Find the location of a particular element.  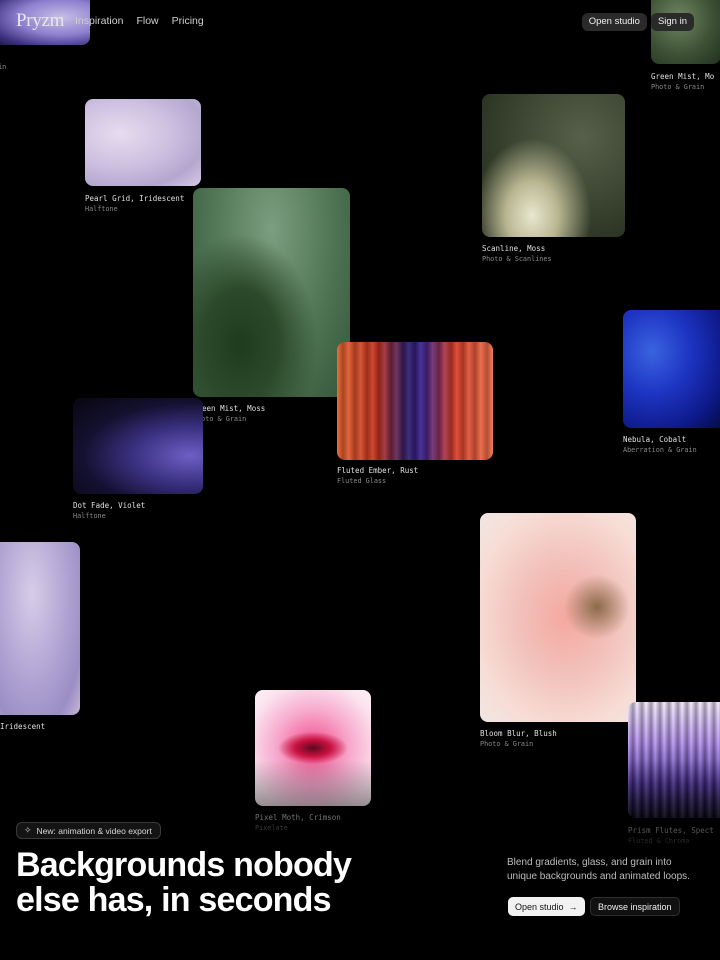

tile-subtitle: ain is located at coordinates (3, 67).